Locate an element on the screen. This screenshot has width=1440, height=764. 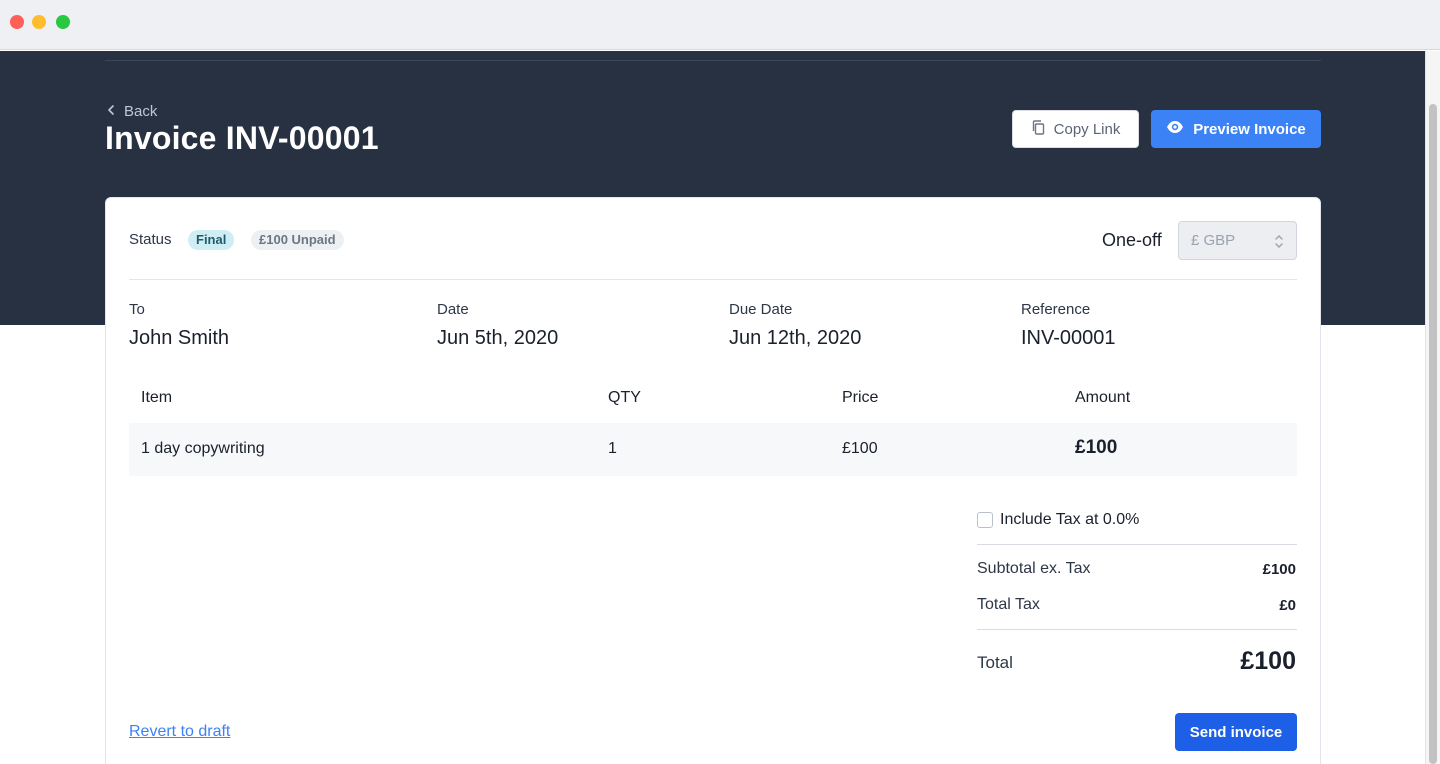
to-value: John Smith is located at coordinates (179, 338).